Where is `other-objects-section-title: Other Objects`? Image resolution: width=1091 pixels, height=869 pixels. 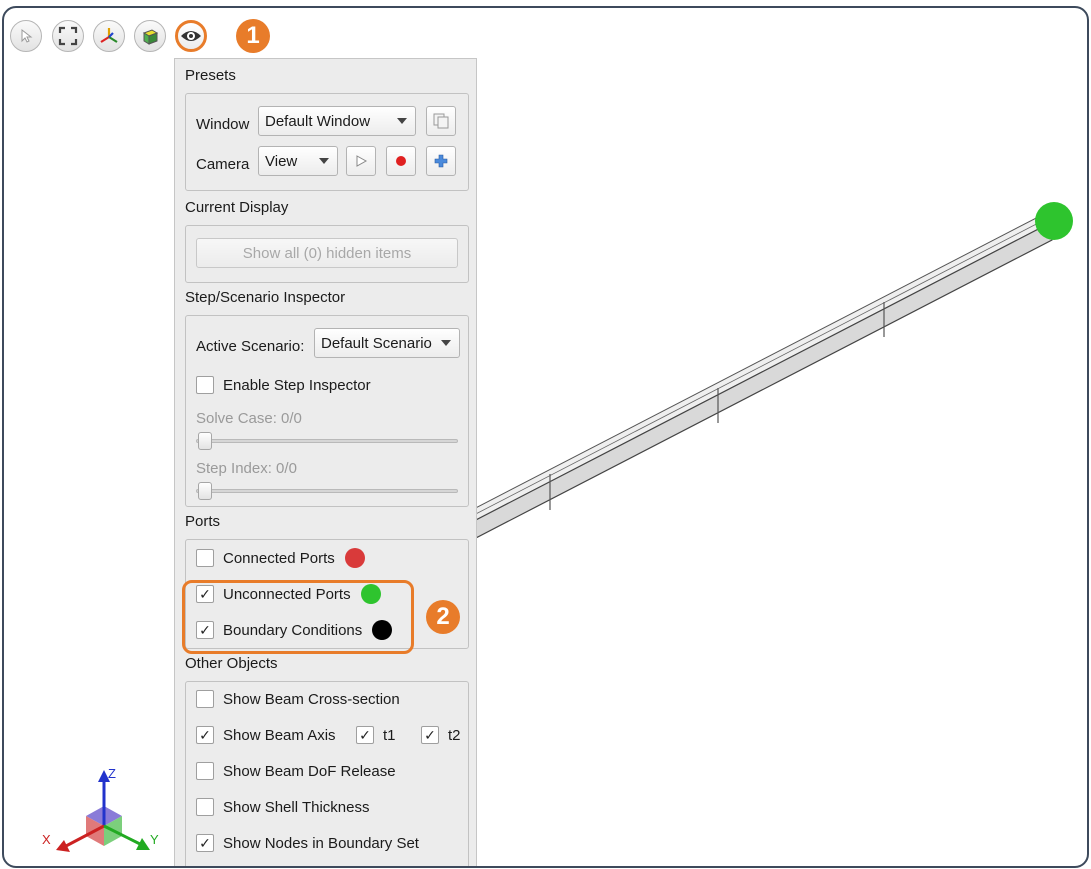 other-objects-section-title: Other Objects is located at coordinates (231, 663).